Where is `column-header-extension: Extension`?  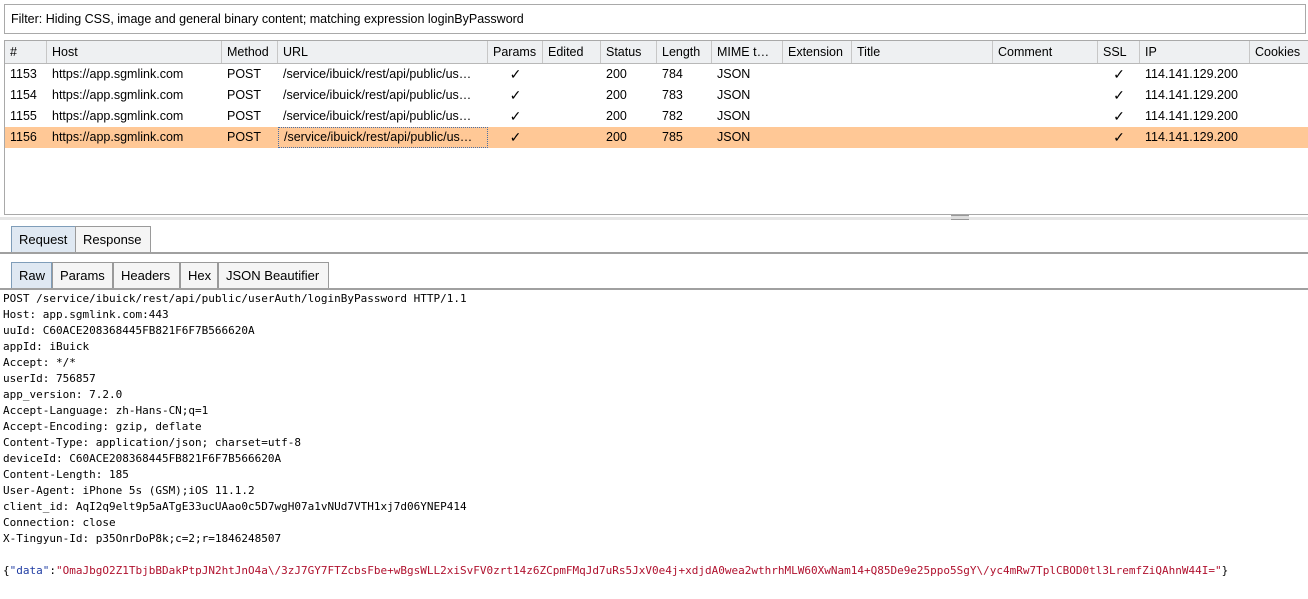
column-header-extension: Extension is located at coordinates (817, 52).